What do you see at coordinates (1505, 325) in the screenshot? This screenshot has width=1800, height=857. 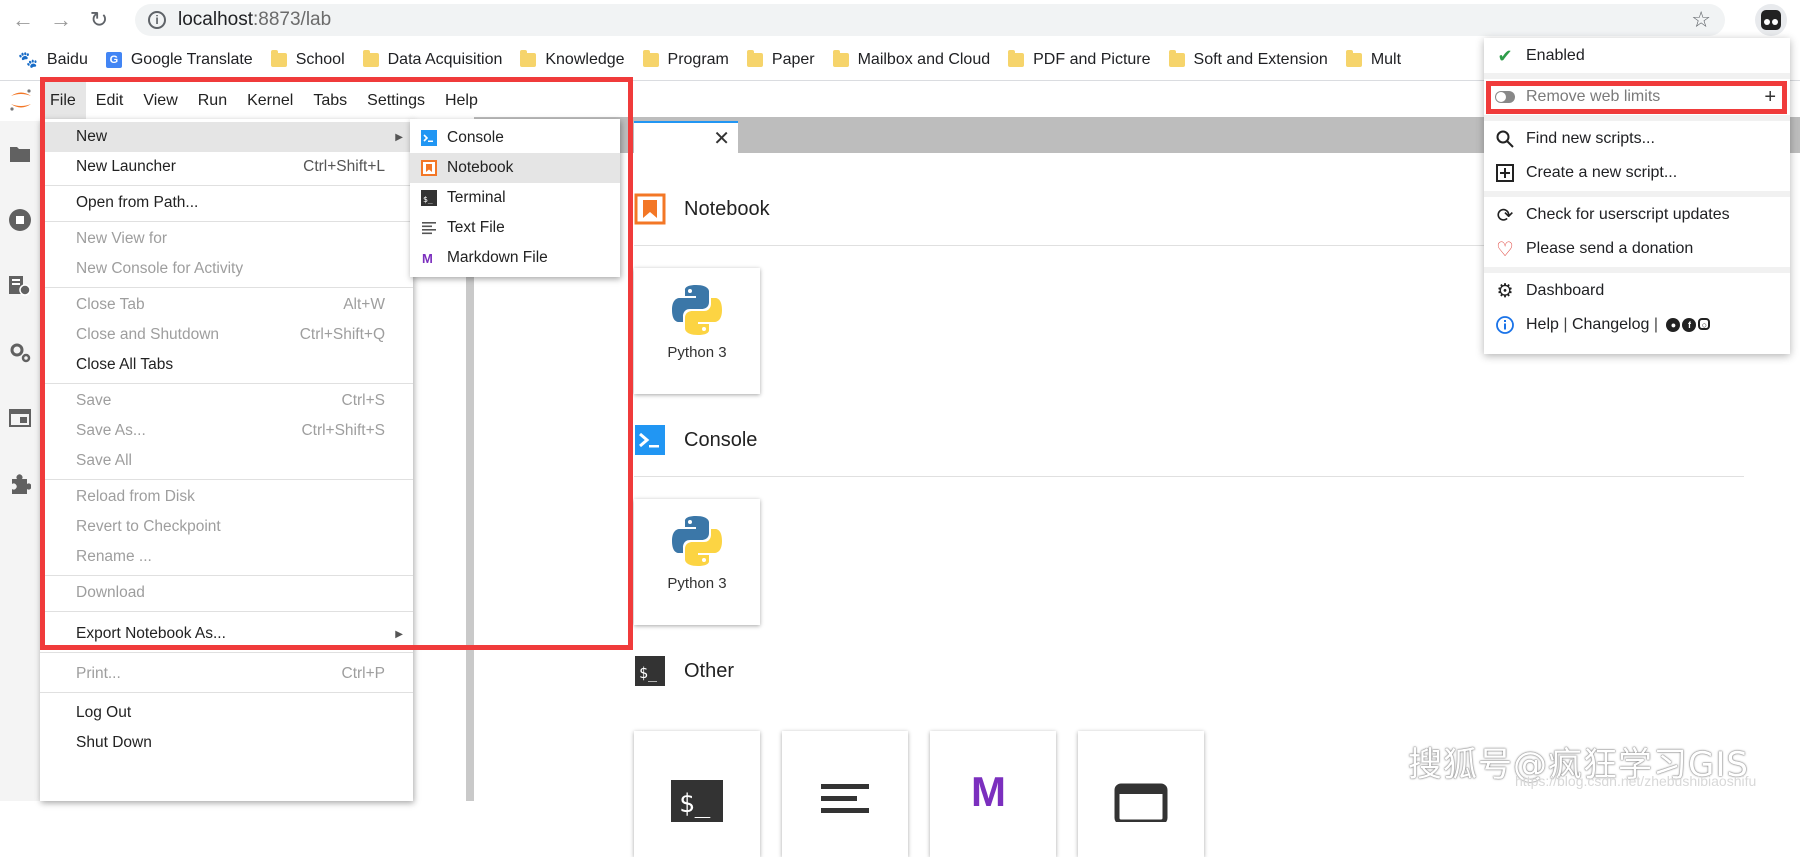 I see `info-icon` at bounding box center [1505, 325].